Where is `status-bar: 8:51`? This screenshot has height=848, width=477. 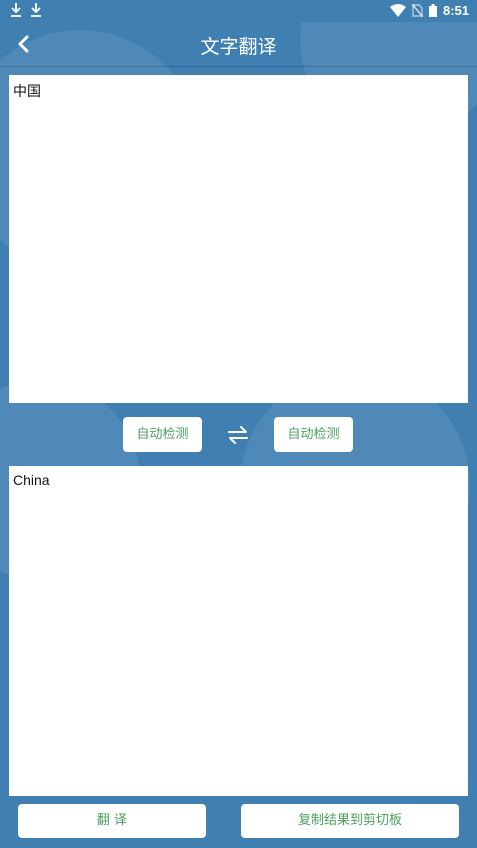
status-bar: 8:51 is located at coordinates (238, 11).